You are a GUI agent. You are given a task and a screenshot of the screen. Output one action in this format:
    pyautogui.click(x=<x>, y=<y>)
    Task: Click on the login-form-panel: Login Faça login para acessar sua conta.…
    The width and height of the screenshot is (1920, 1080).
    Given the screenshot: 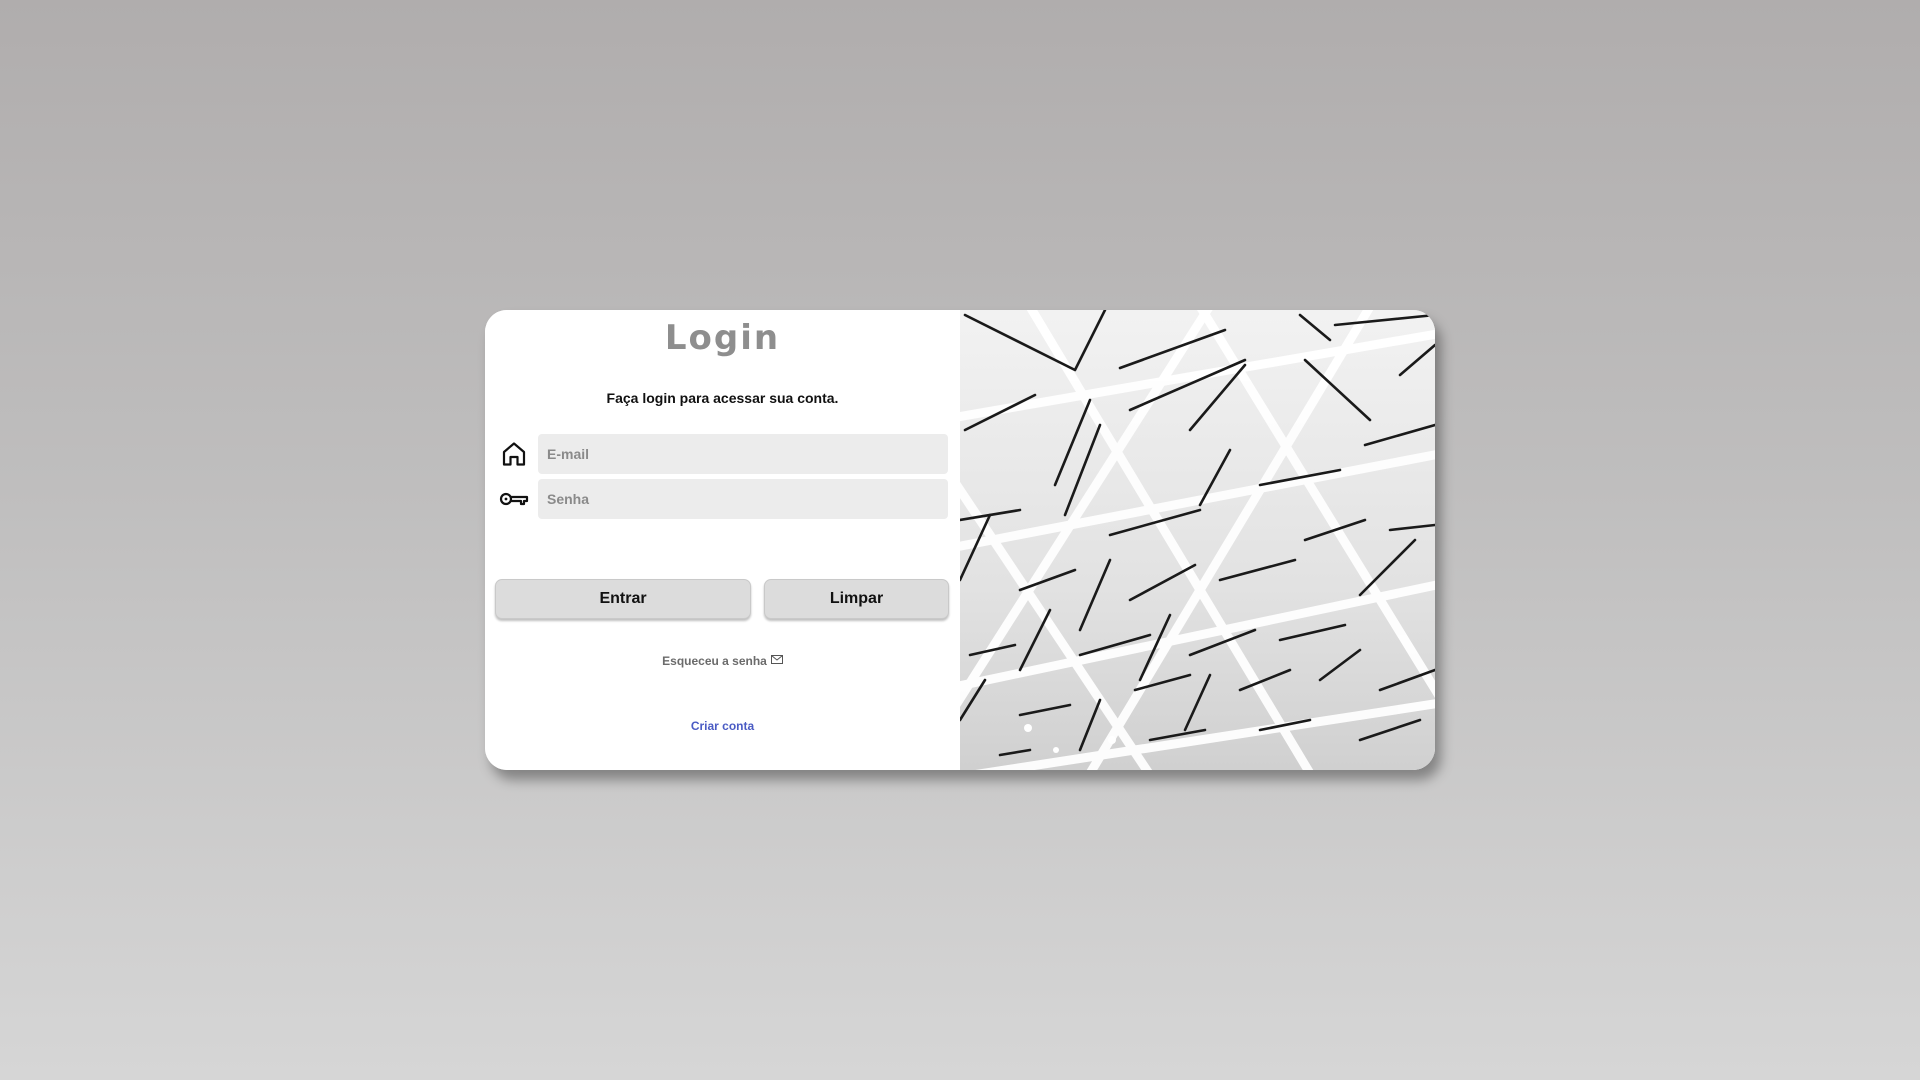 What is the action you would take?
    pyautogui.click(x=722, y=540)
    